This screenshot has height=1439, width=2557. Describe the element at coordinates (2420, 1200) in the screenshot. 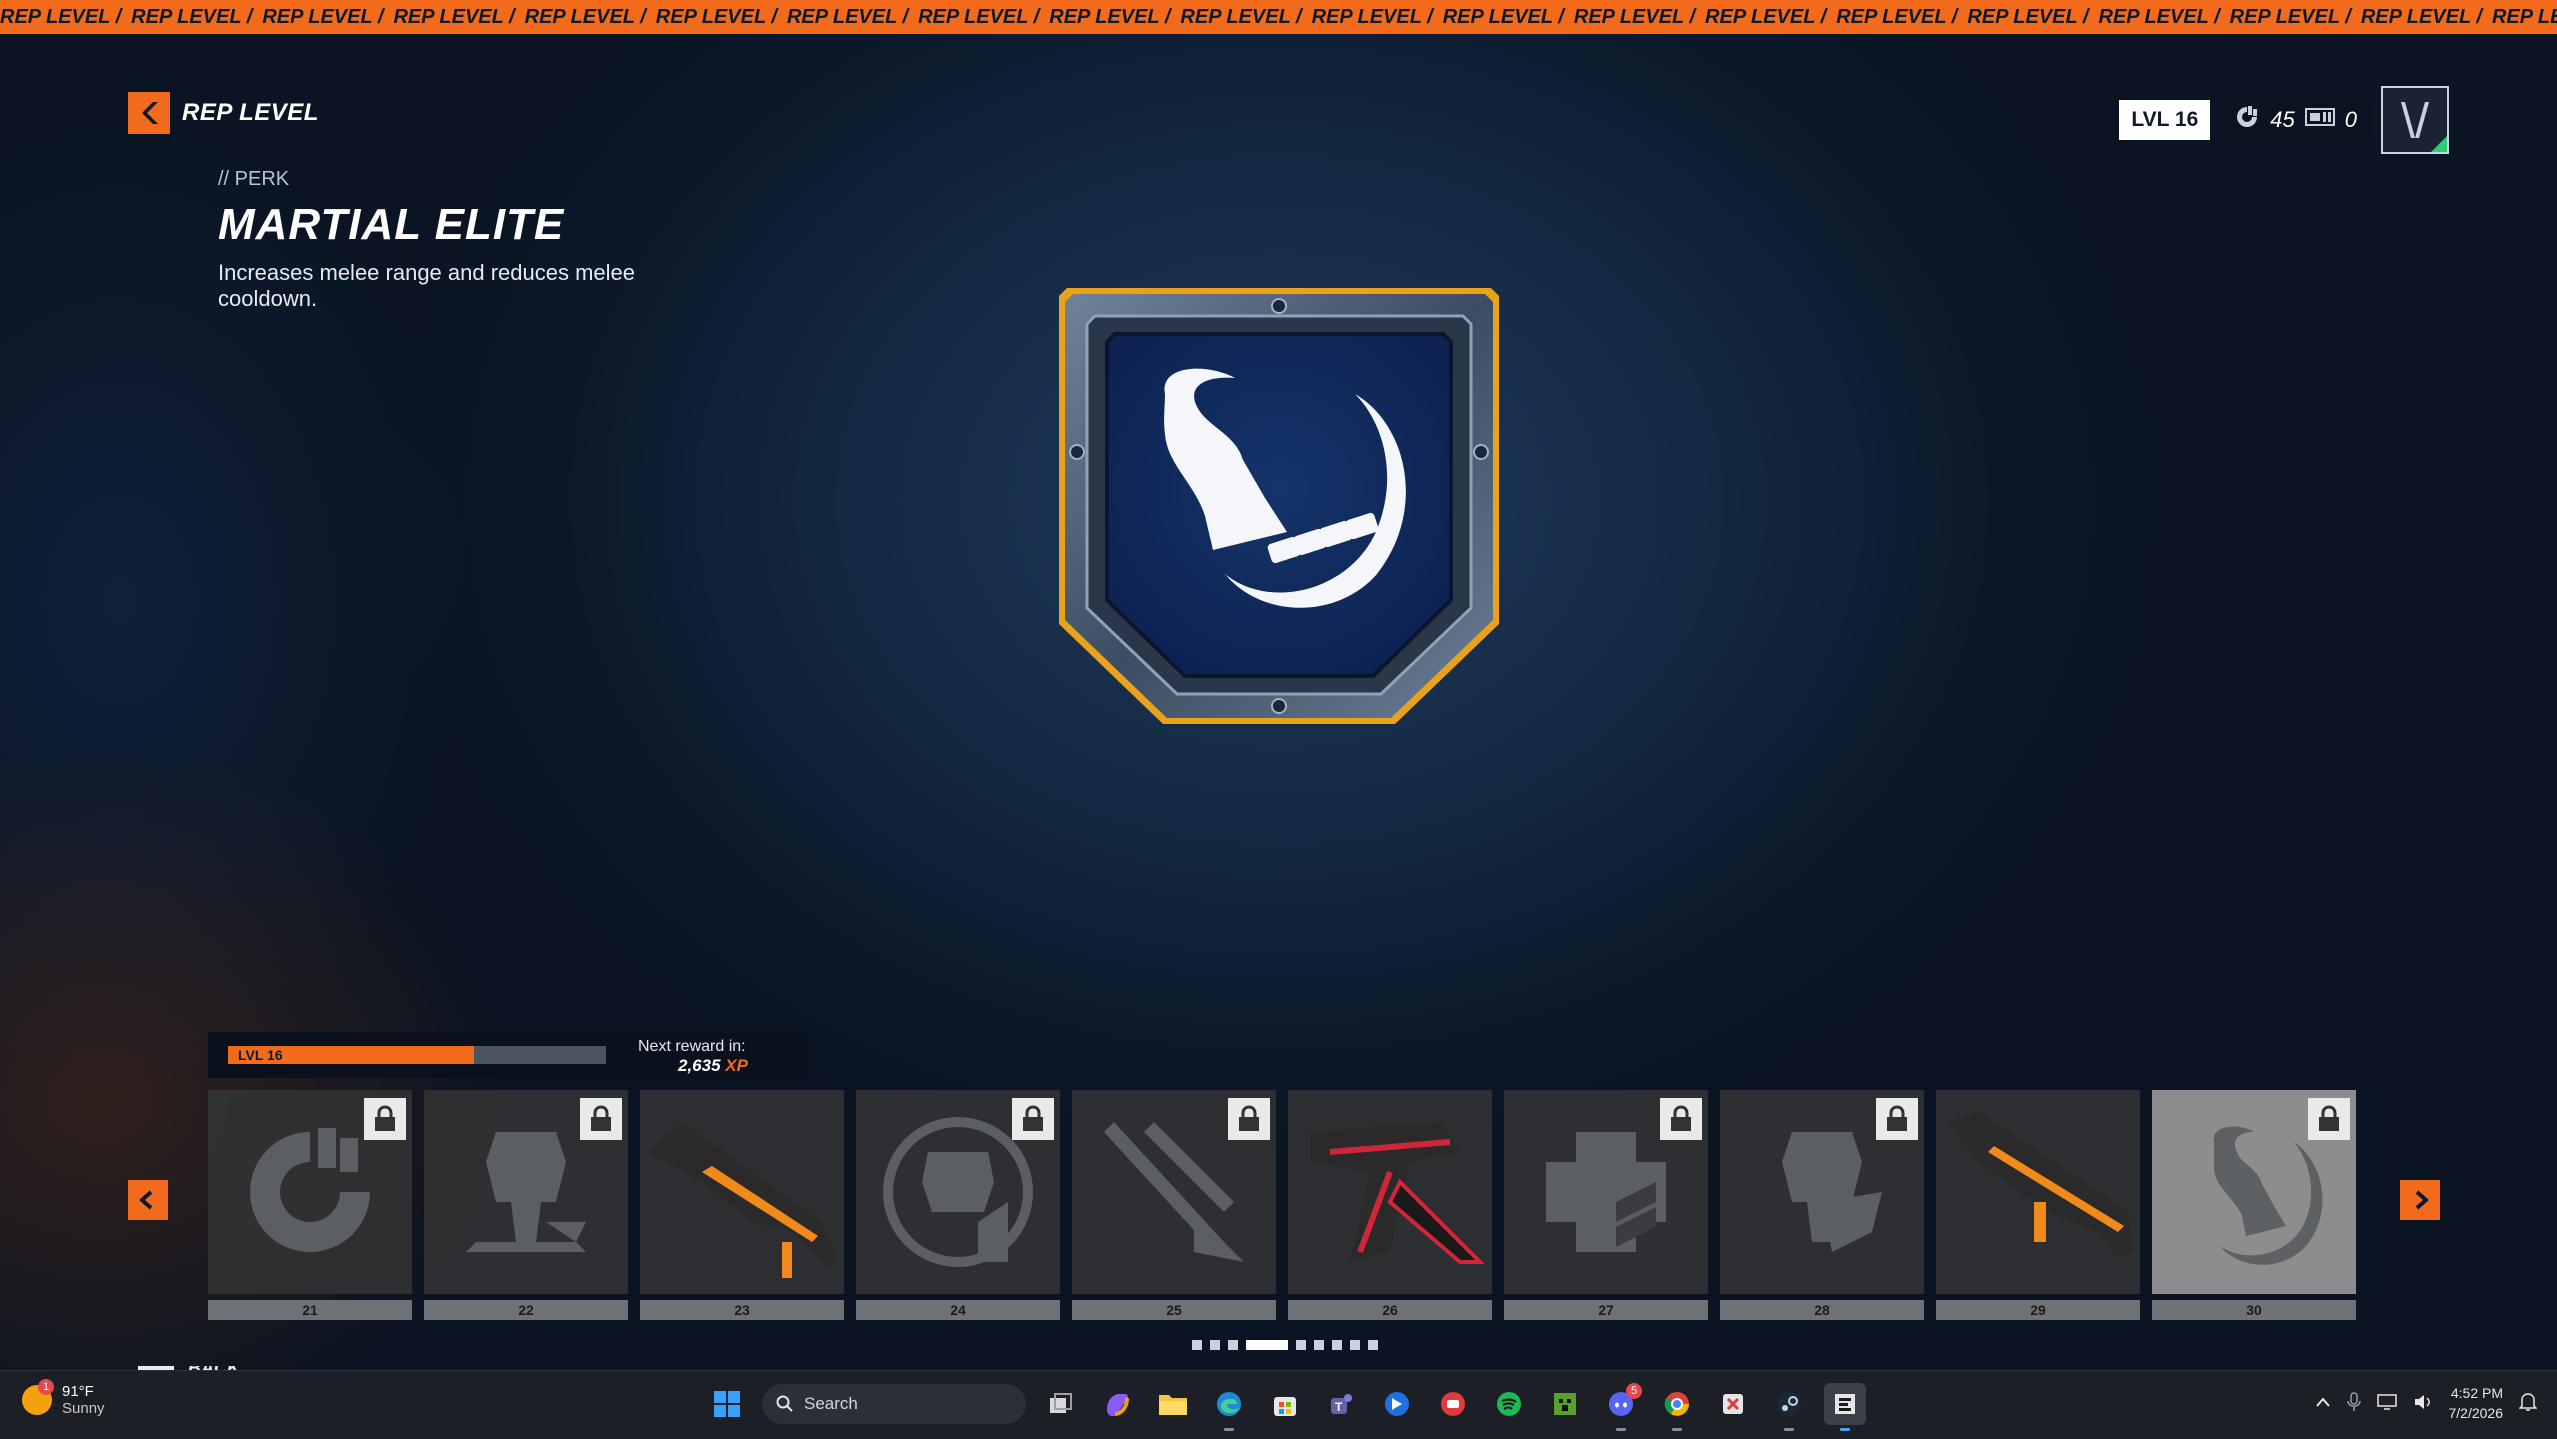

I see `next-page-button` at that location.